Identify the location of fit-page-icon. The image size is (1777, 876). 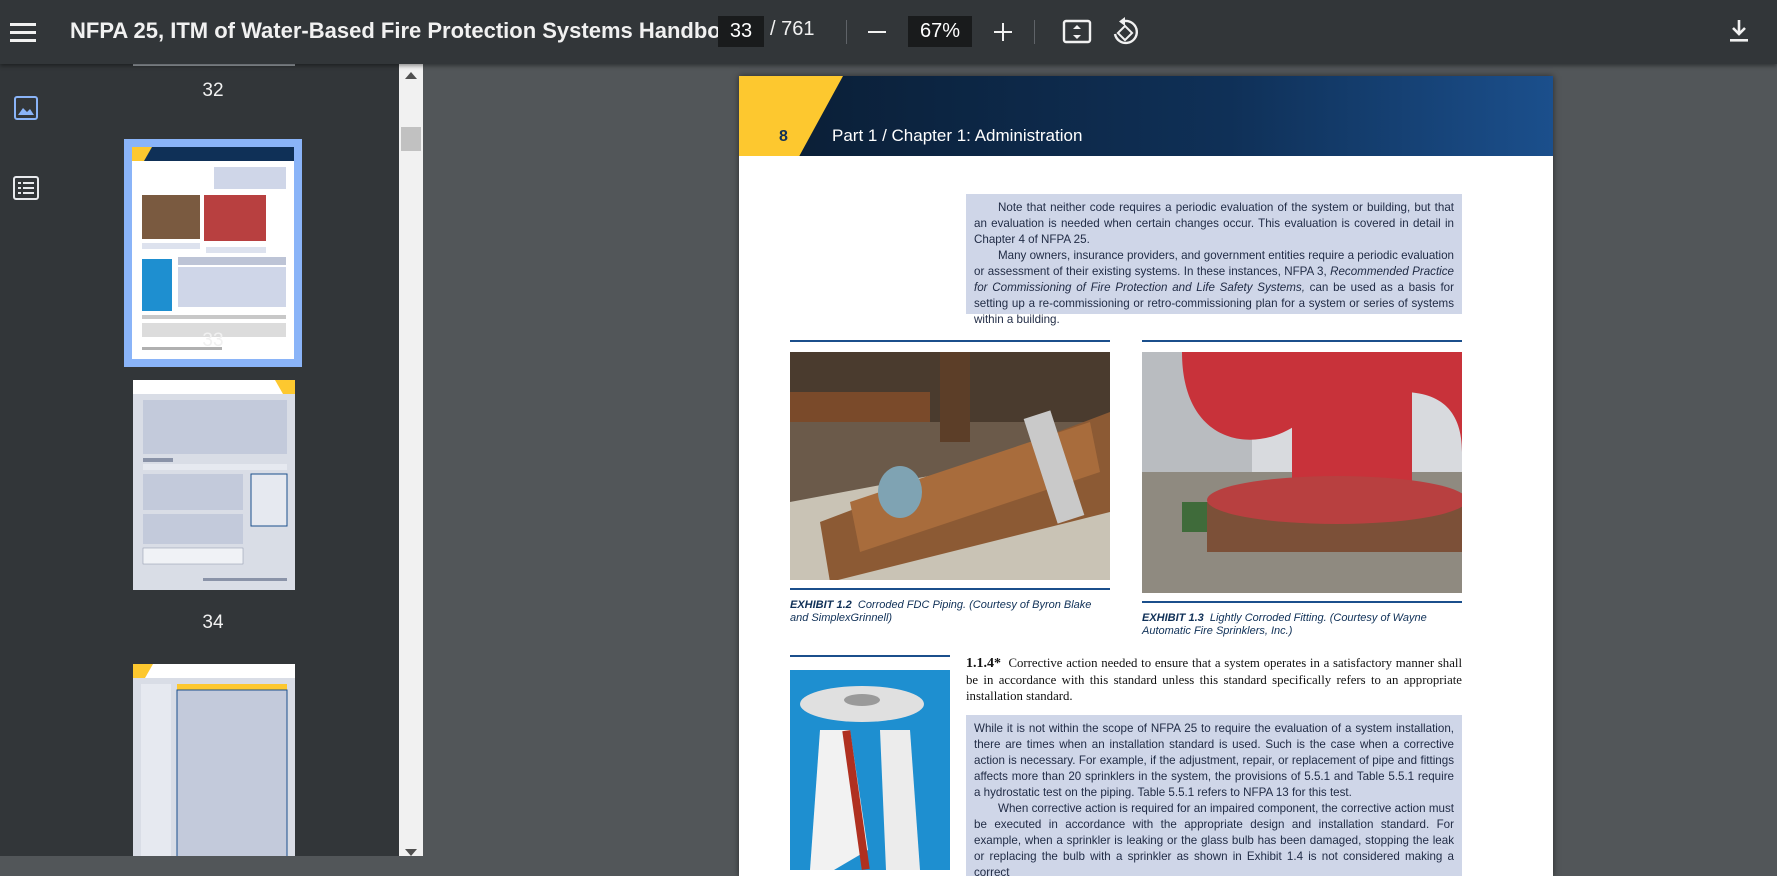
(1077, 32).